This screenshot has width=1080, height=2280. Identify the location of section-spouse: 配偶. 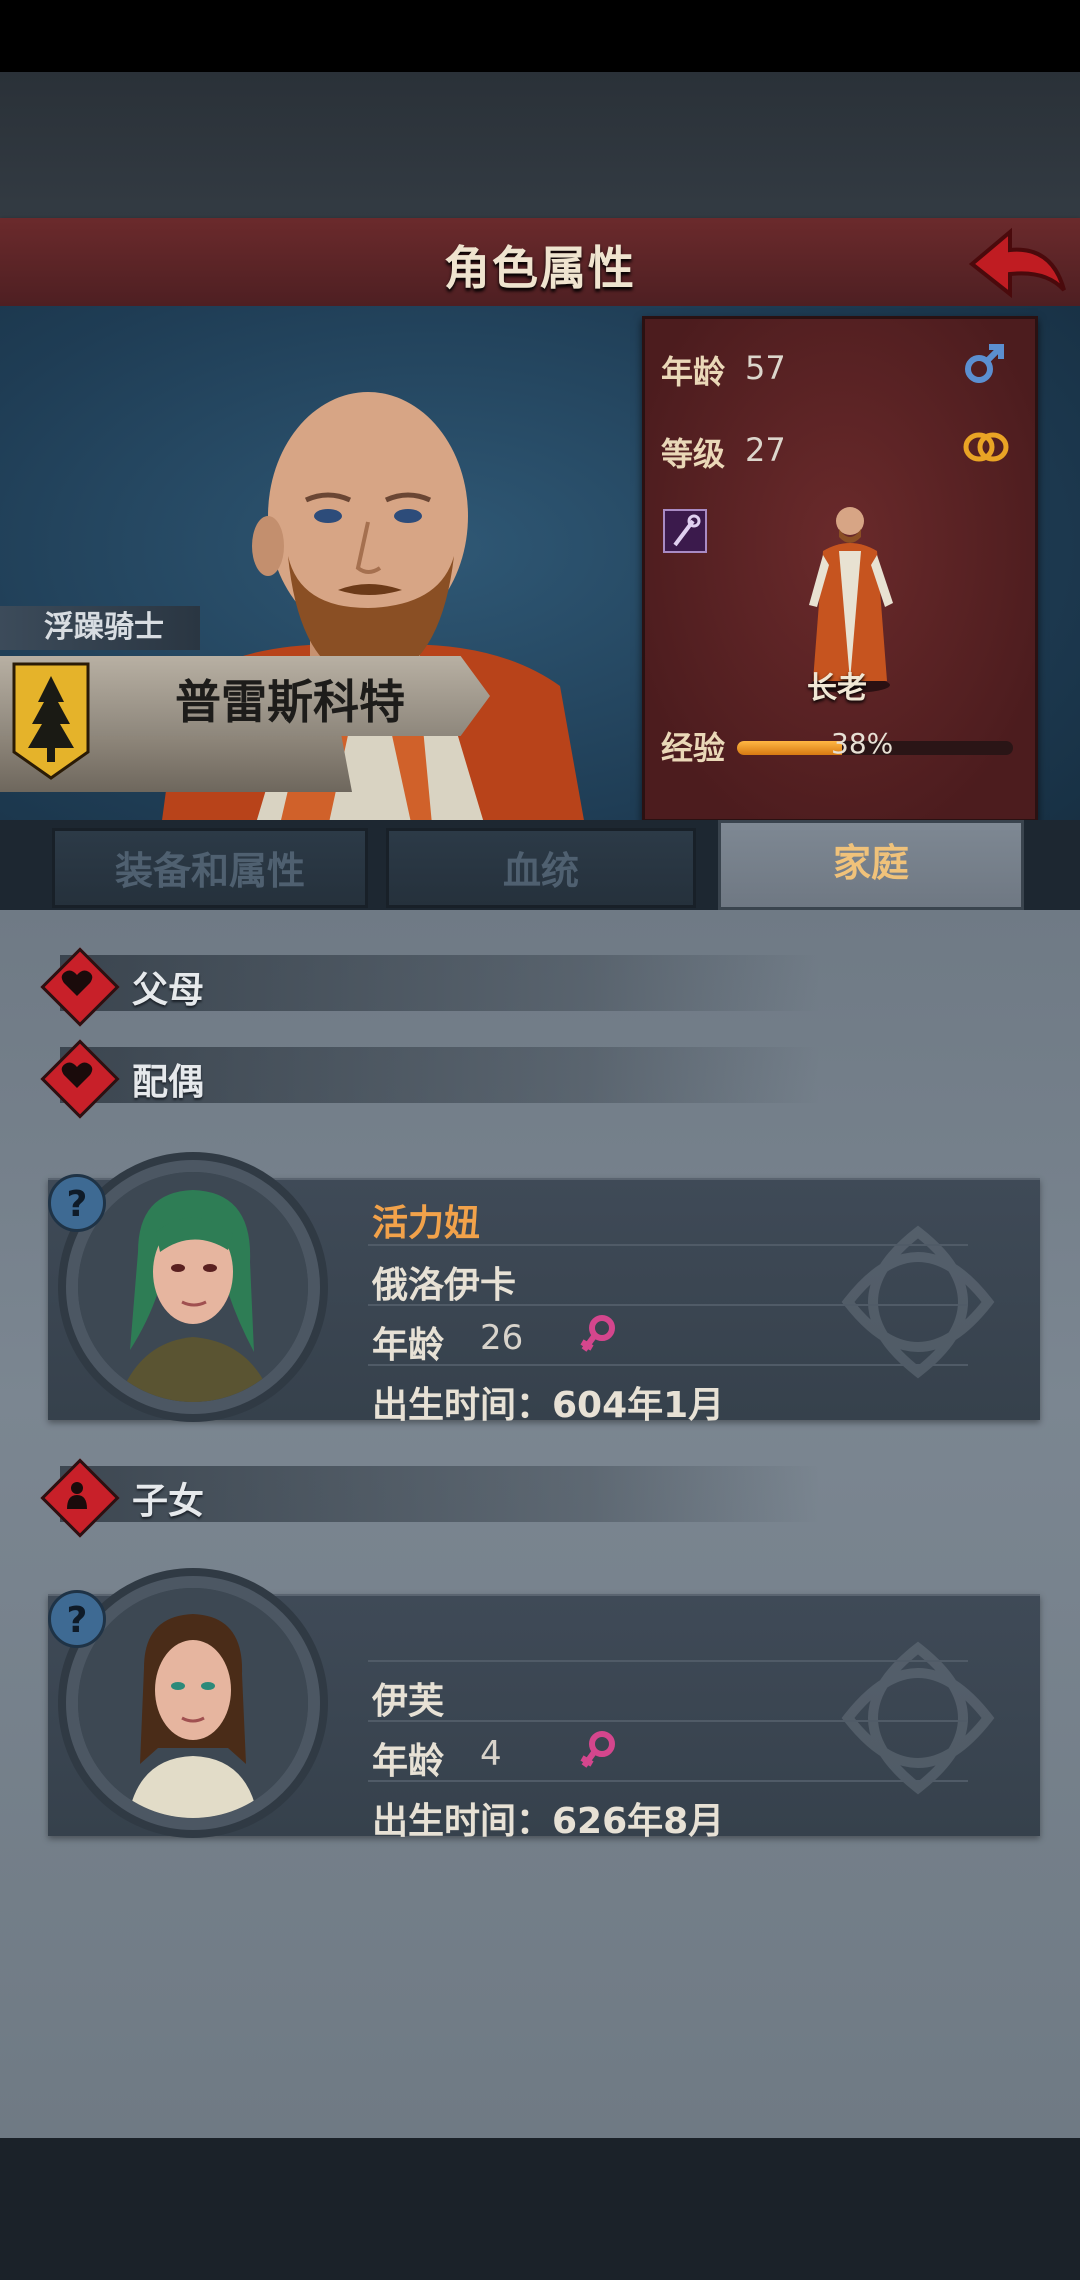
(410, 1079).